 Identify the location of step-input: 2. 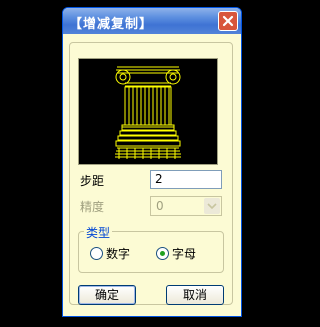
(186, 179).